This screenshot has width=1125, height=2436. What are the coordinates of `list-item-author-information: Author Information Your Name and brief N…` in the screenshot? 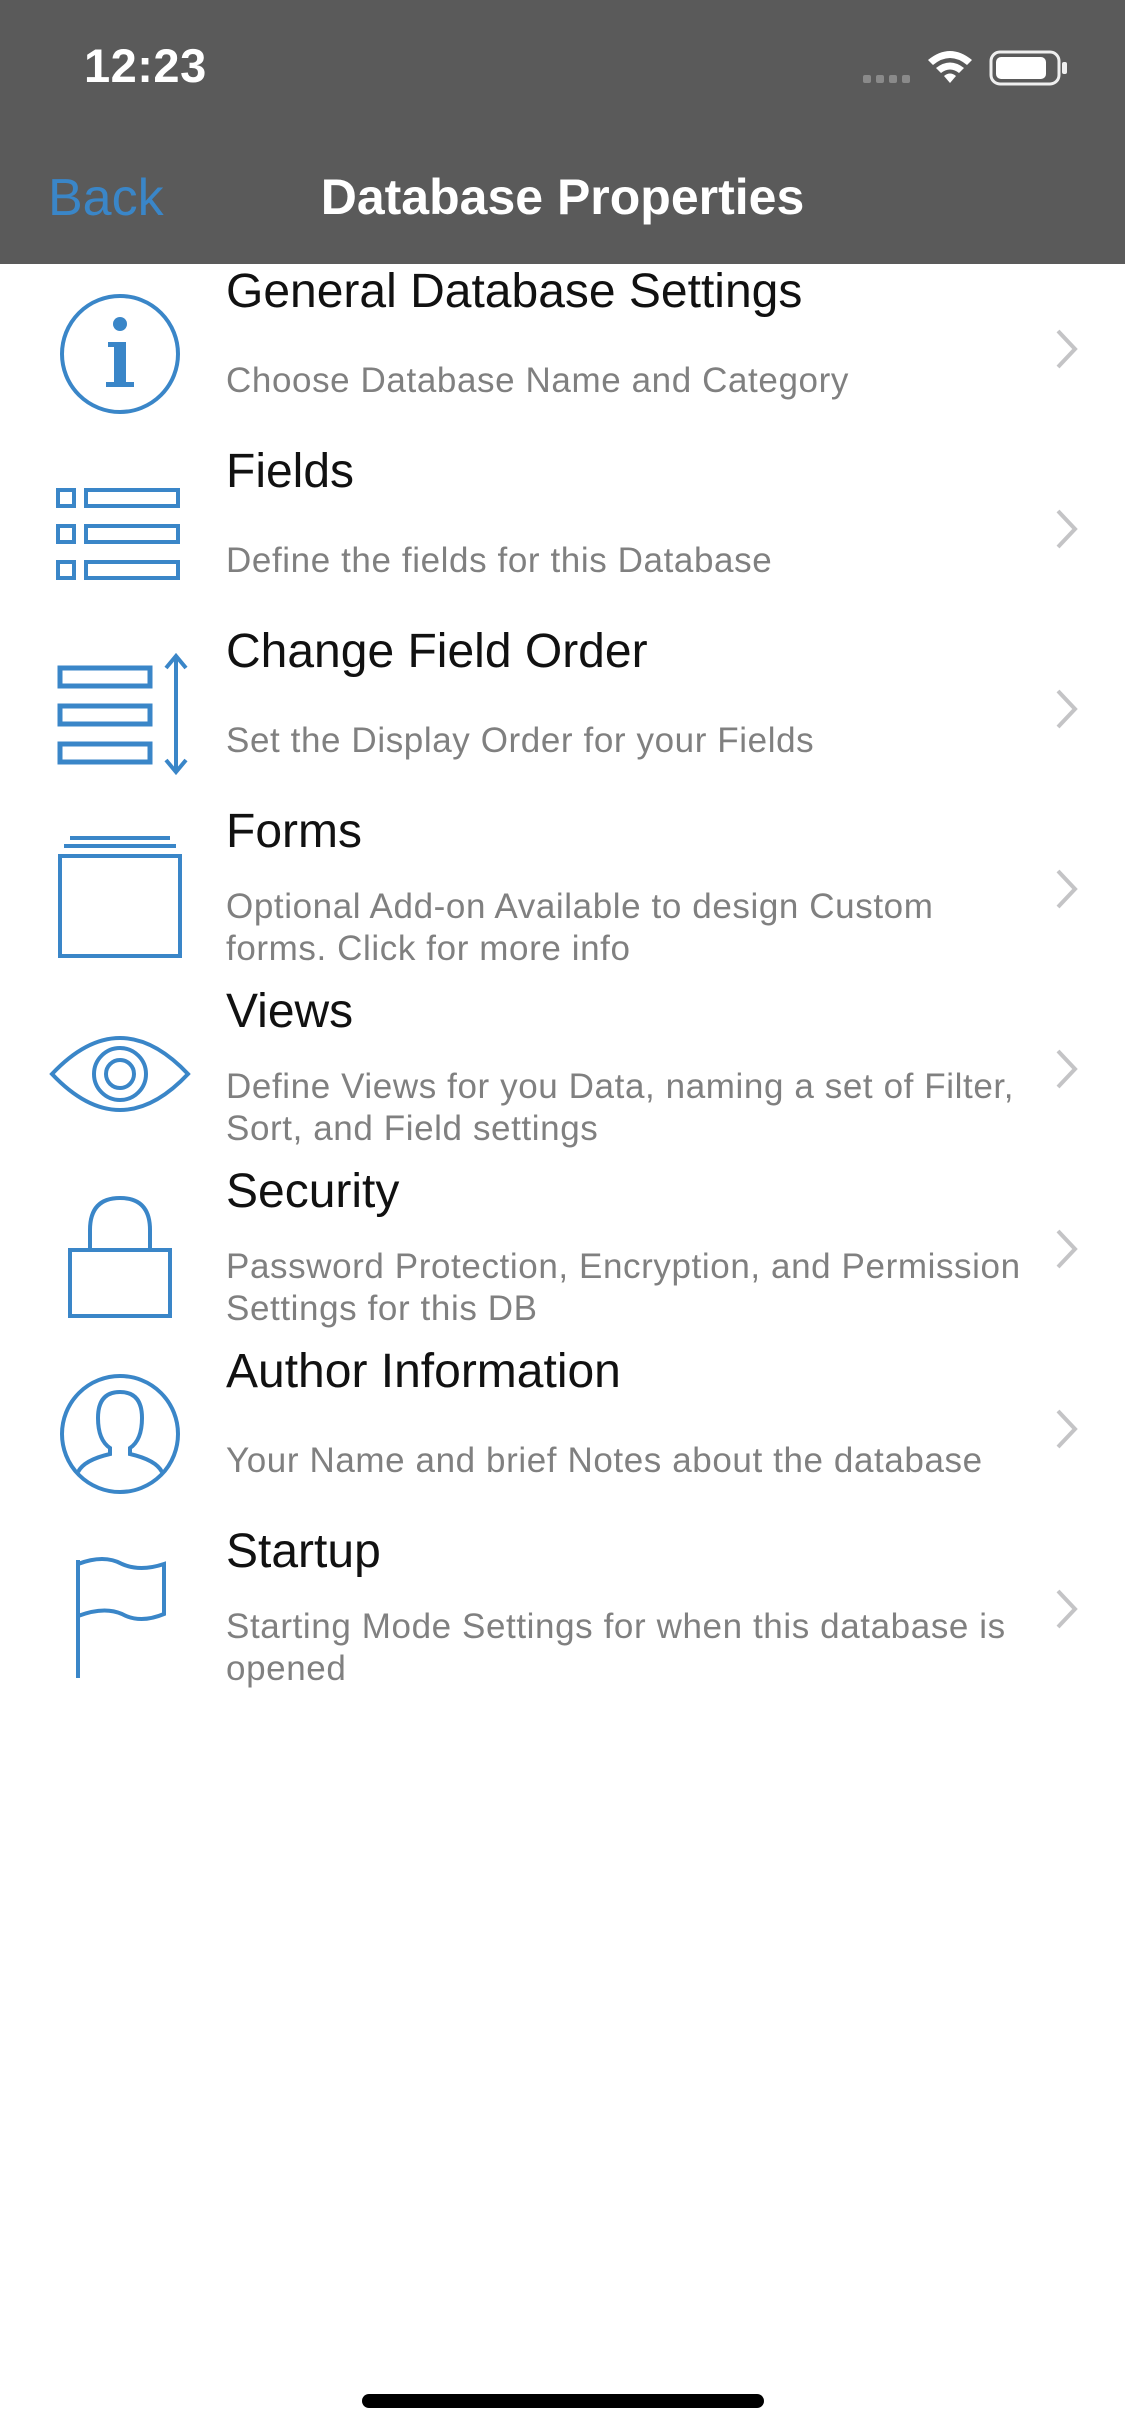 It's located at (562, 1434).